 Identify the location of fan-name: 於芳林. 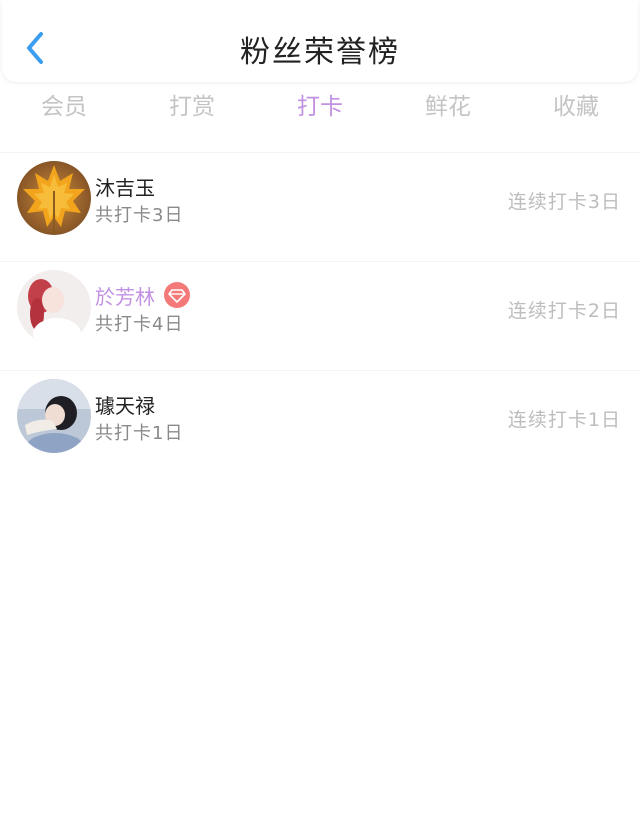
(125, 296).